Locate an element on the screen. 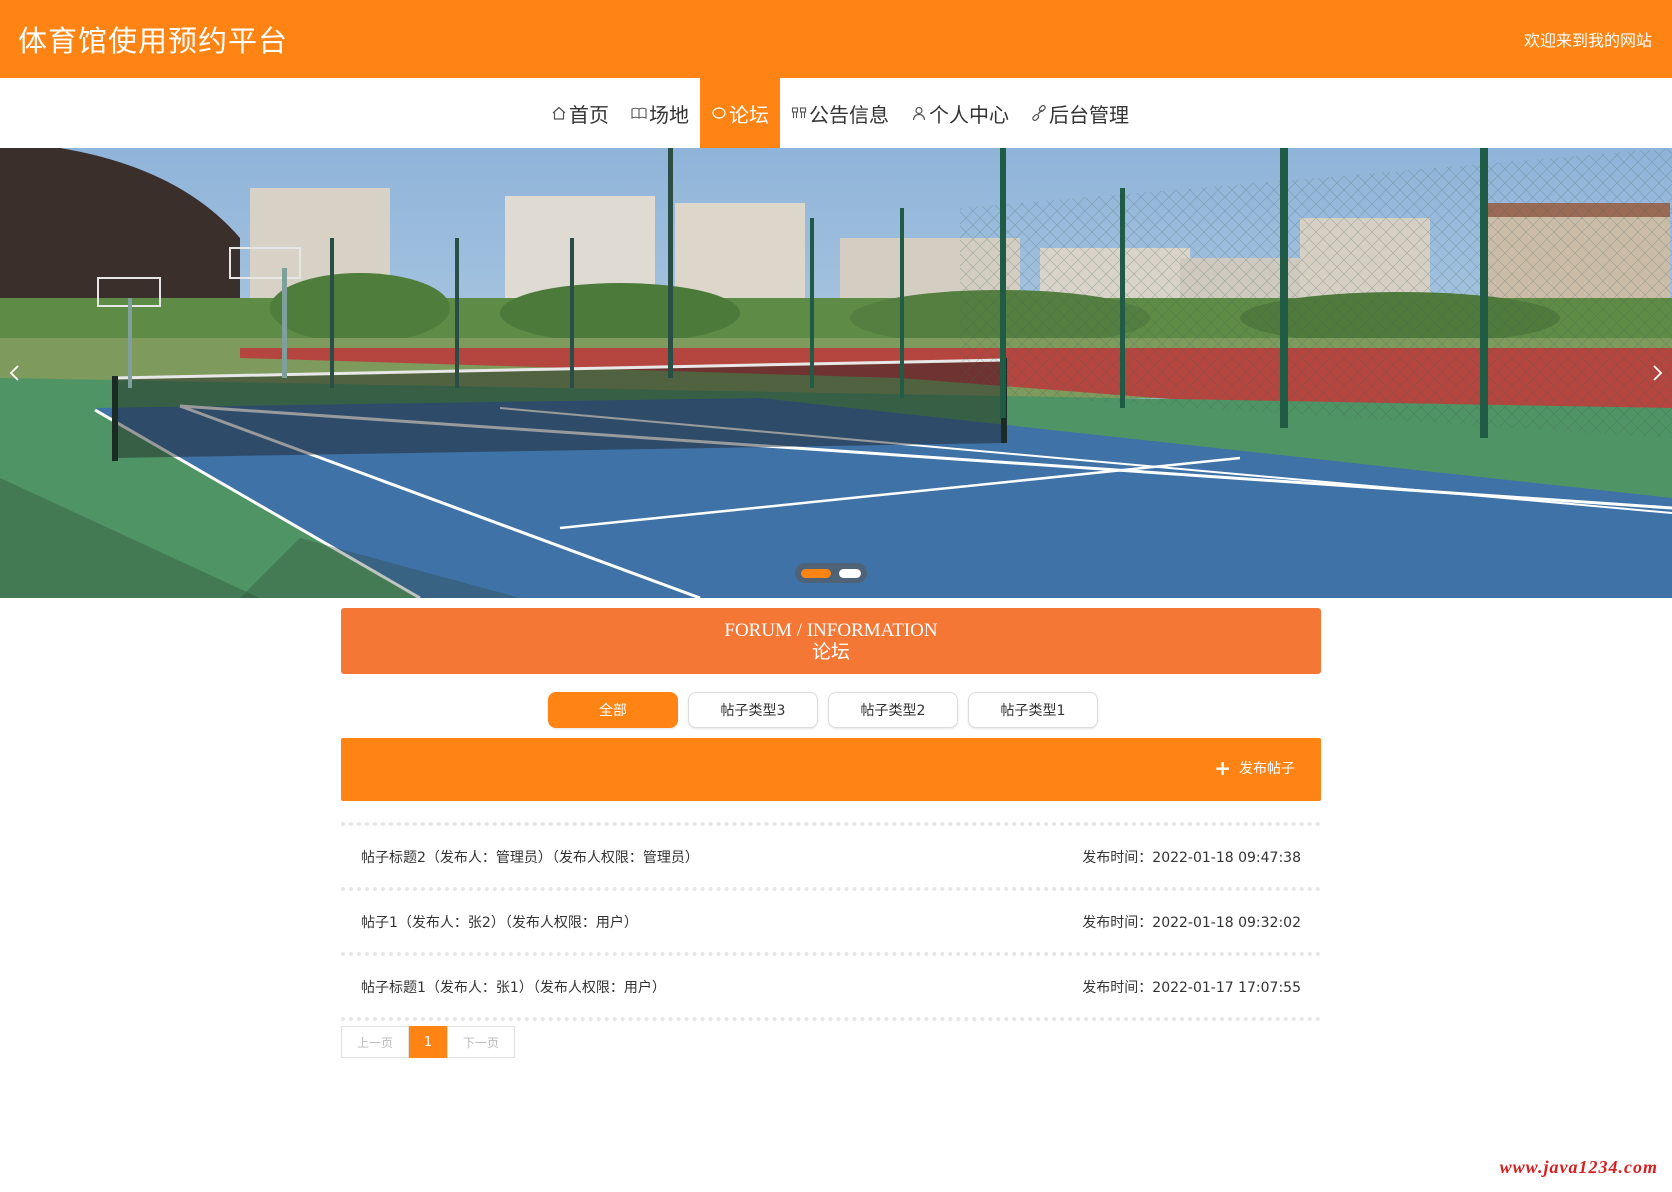  site-header: 体育馆使用预约平台 欢迎来到我的网站 is located at coordinates (836, 39).